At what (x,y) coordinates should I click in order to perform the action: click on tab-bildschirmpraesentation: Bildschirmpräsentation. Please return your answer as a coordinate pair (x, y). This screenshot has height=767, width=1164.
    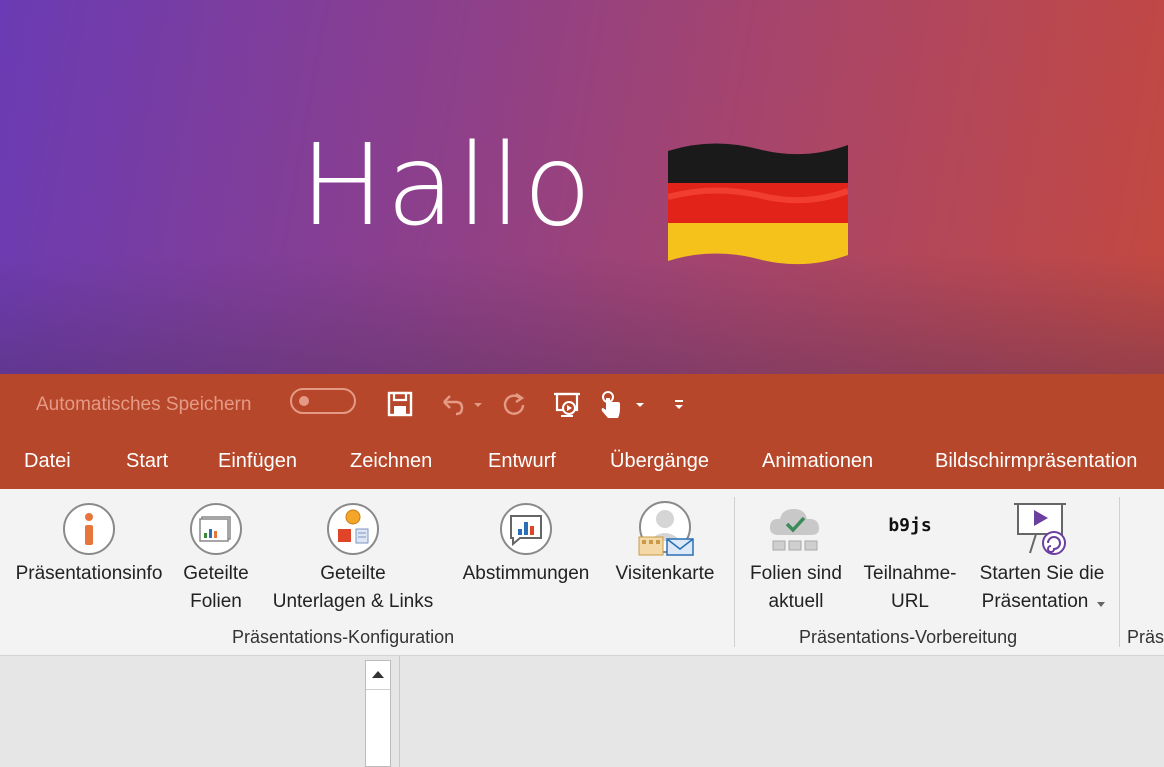
    Looking at the image, I should click on (1036, 461).